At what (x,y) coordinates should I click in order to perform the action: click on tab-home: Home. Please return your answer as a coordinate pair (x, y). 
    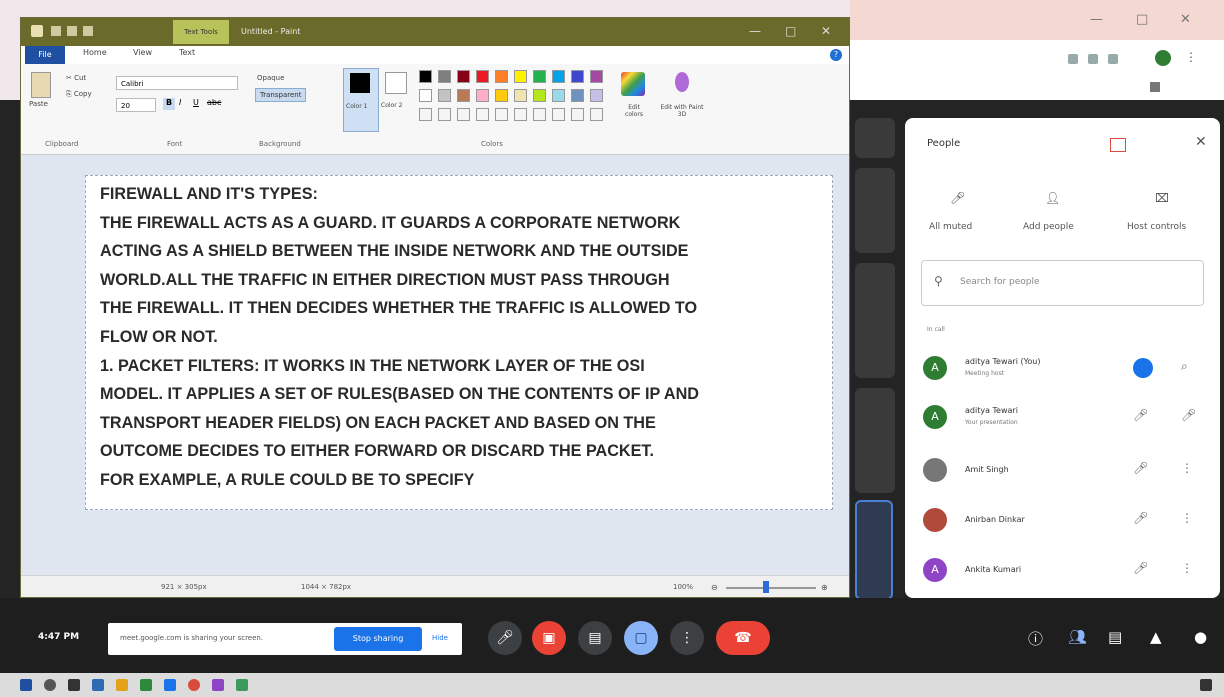
    Looking at the image, I should click on (95, 52).